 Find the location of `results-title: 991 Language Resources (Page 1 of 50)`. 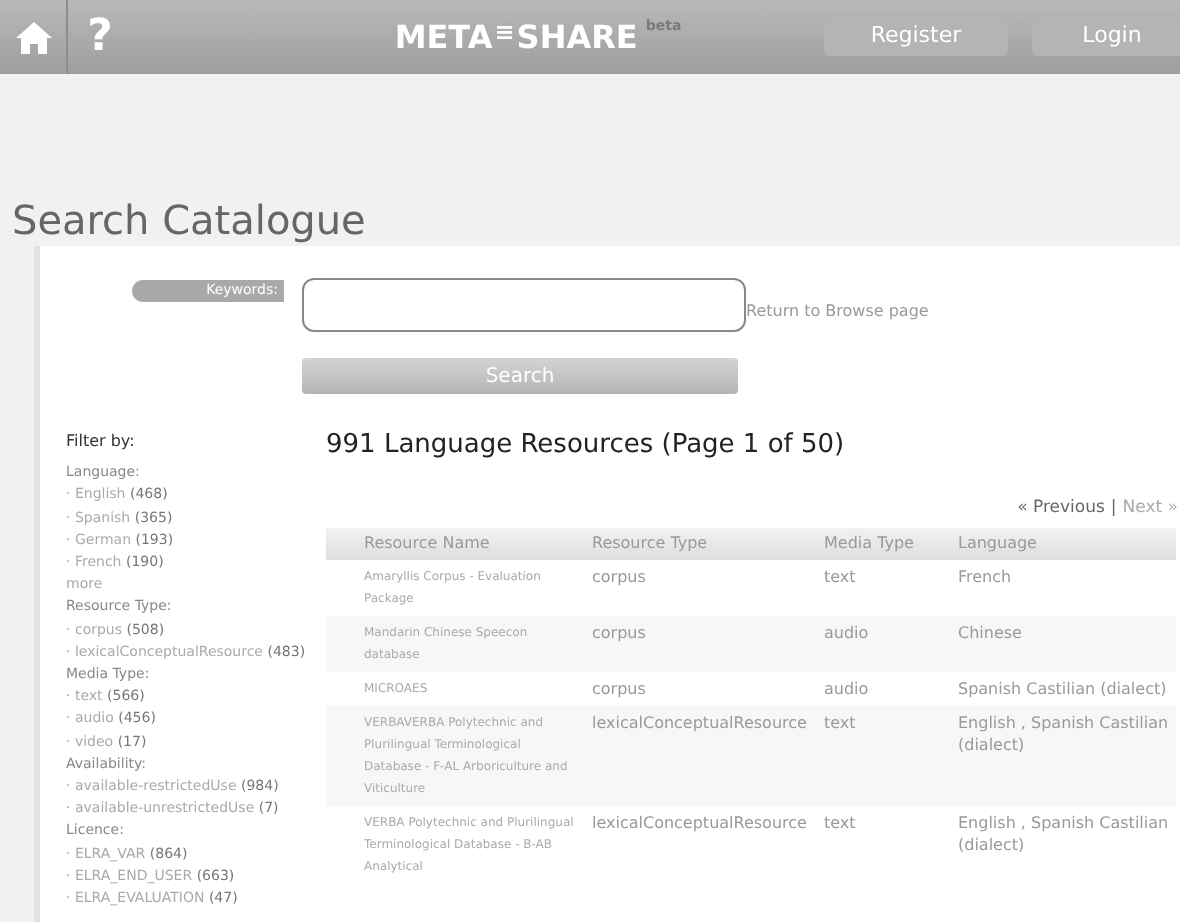

results-title: 991 Language Resources (Page 1 of 50) is located at coordinates (586, 446).